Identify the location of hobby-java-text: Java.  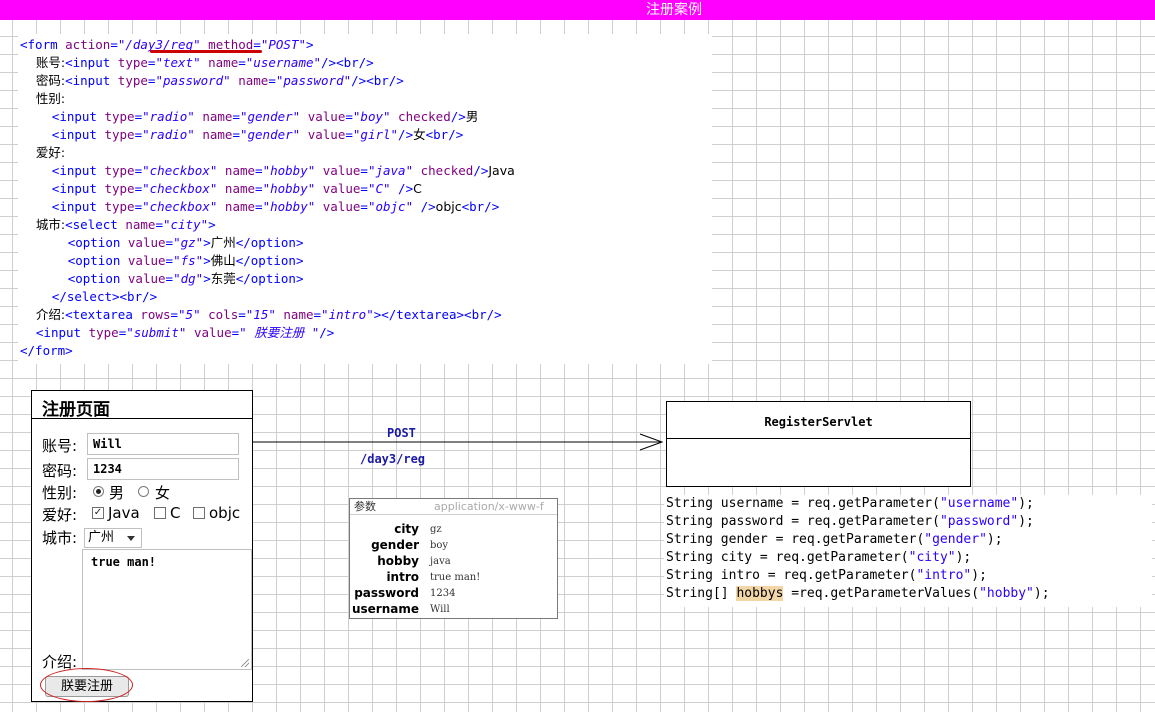
(124, 513).